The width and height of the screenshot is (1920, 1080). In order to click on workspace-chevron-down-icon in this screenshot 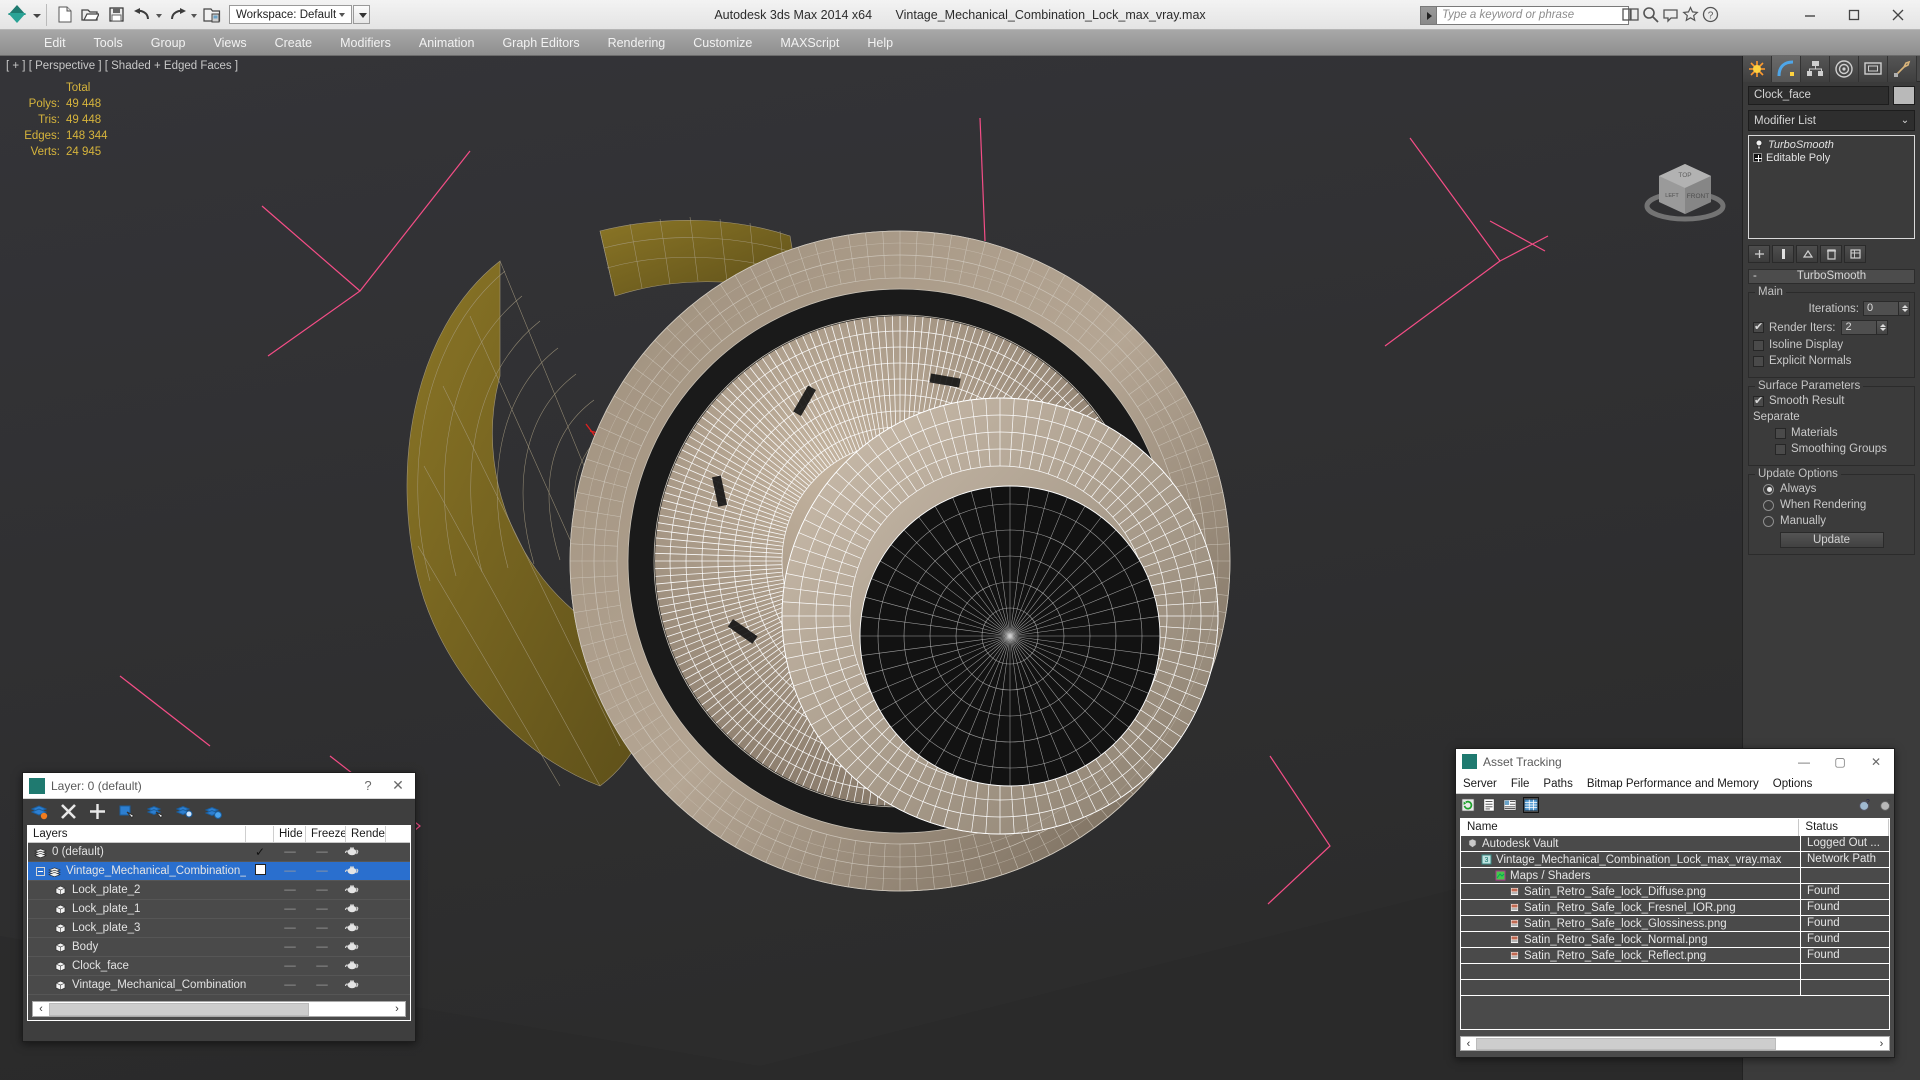, I will do `click(342, 14)`.